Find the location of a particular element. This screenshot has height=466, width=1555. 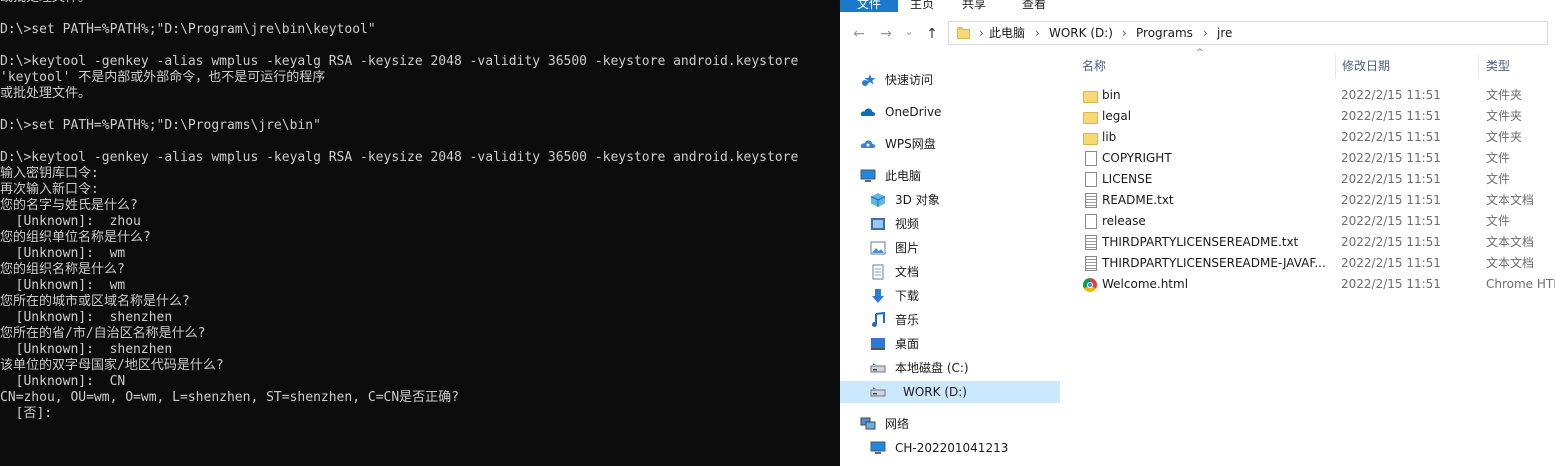

file-name: Welcome.html is located at coordinates (1217, 284).